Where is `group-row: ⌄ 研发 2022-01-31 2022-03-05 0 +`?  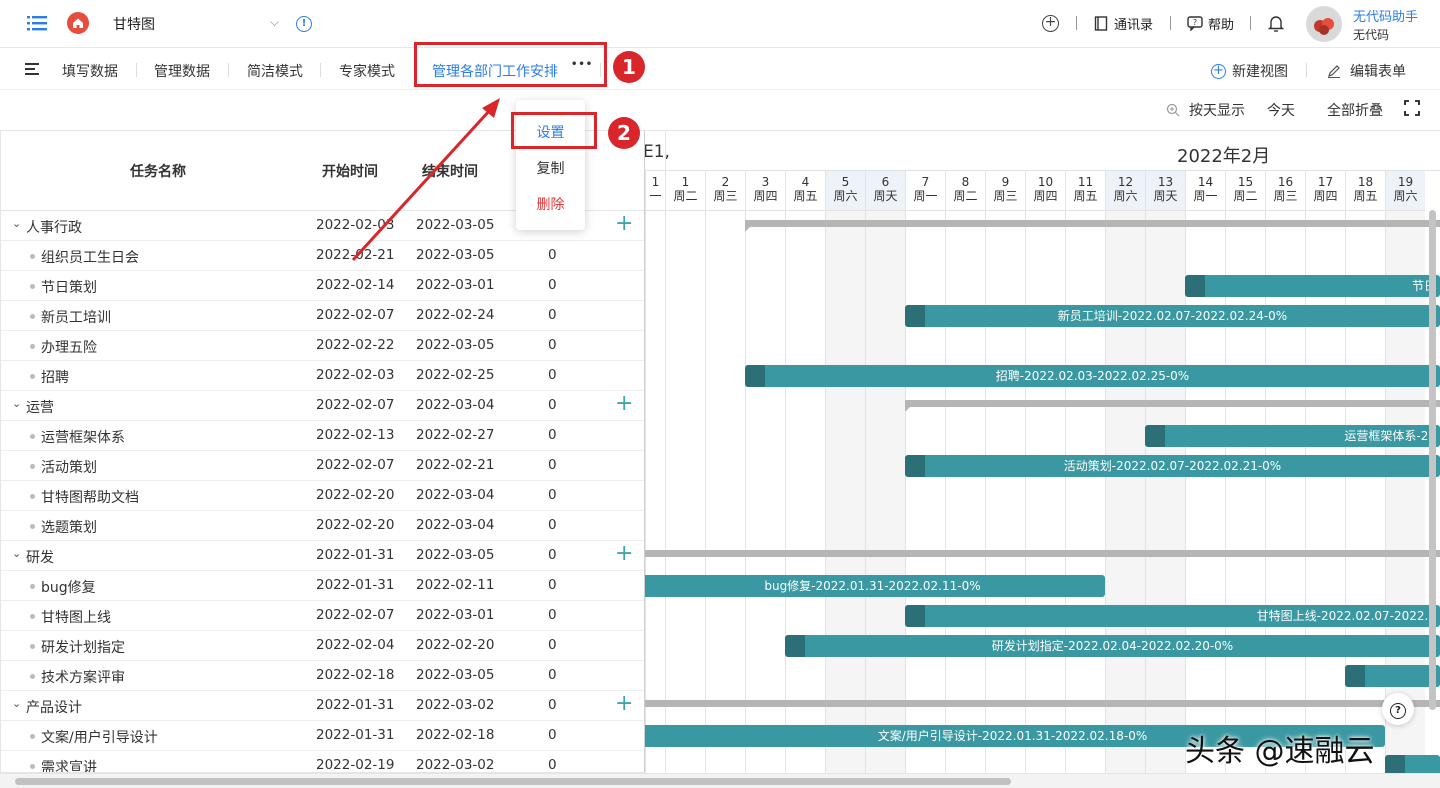 group-row: ⌄ 研发 2022-01-31 2022-03-05 0 + is located at coordinates (322, 556).